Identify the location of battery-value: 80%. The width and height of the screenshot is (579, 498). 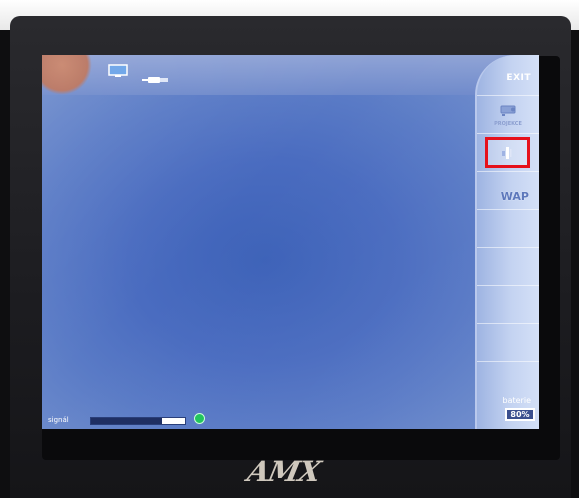
(520, 414).